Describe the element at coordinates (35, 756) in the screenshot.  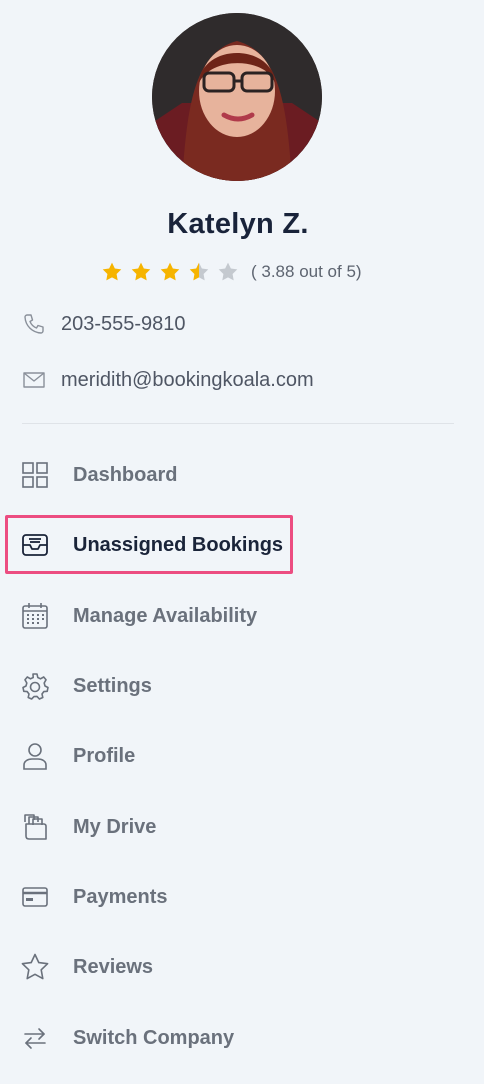
I see `user-icon` at that location.